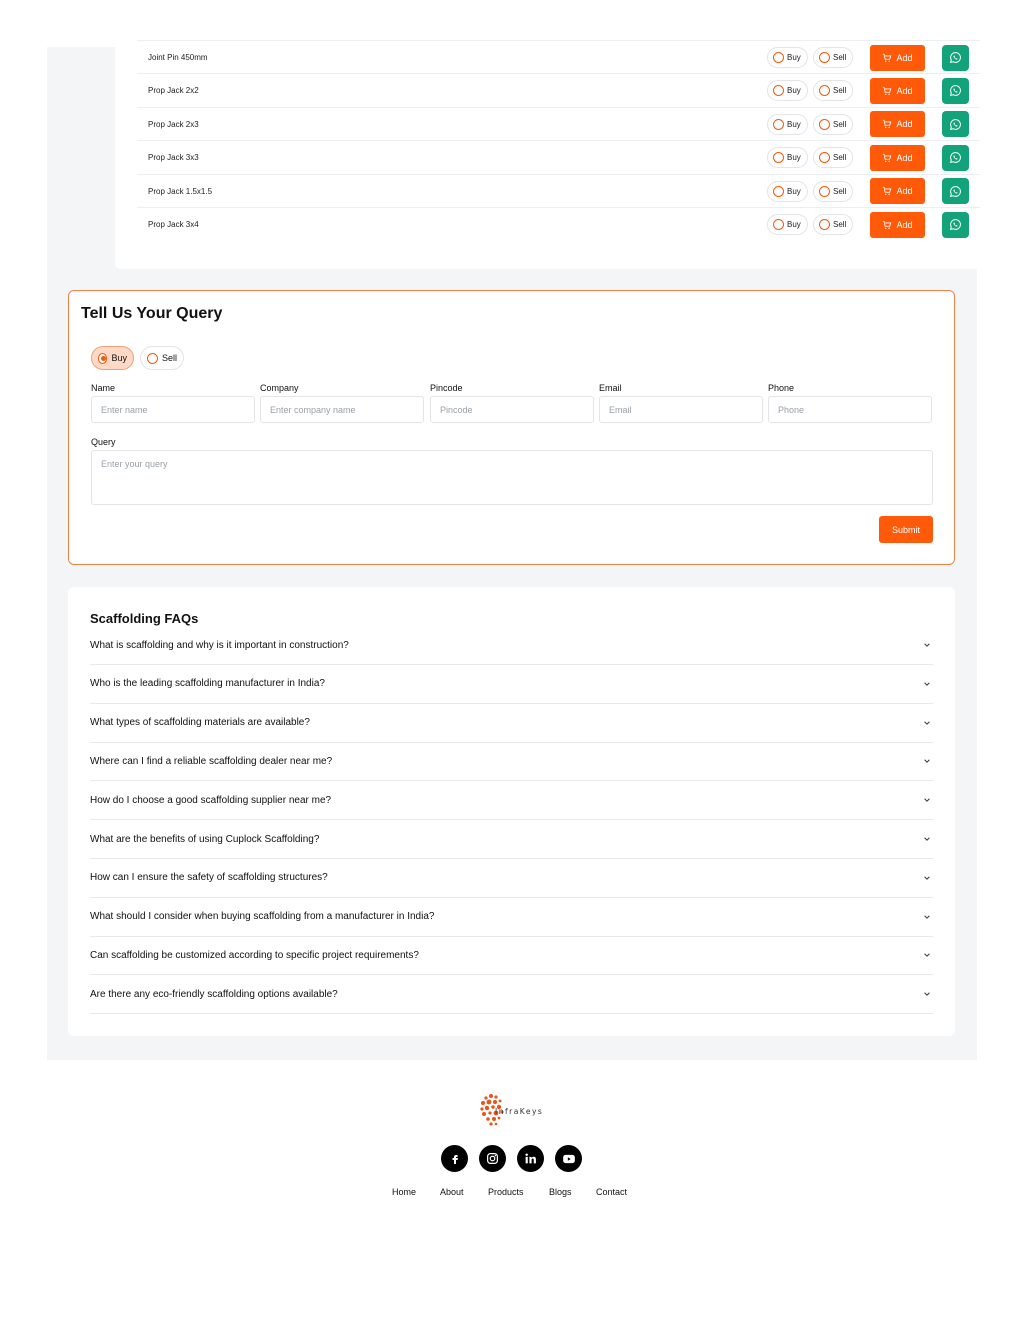 The image size is (1024, 1325). I want to click on company-input: Enter company name, so click(342, 409).